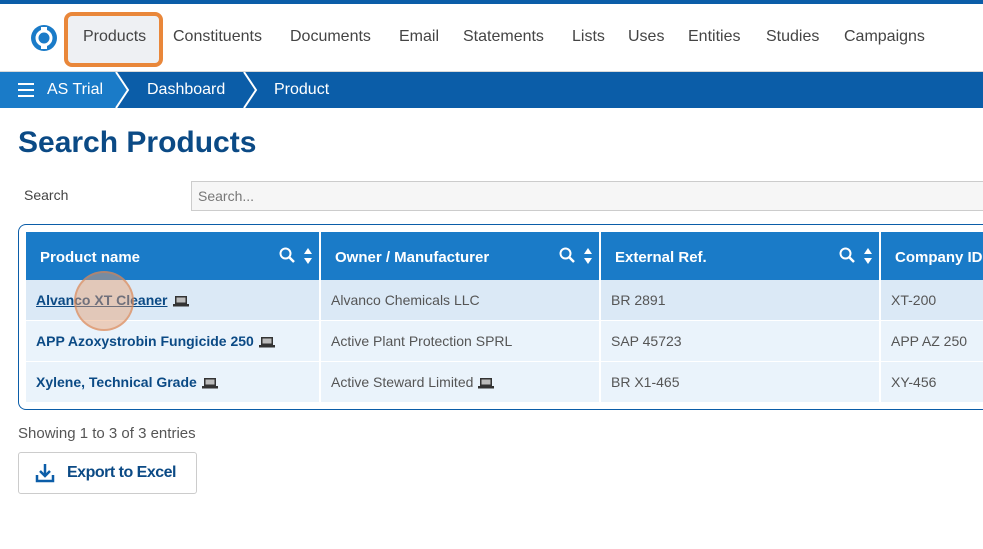 This screenshot has height=549, width=983. What do you see at coordinates (931, 341) in the screenshot?
I see `cell-company-id: APP AZ 250` at bounding box center [931, 341].